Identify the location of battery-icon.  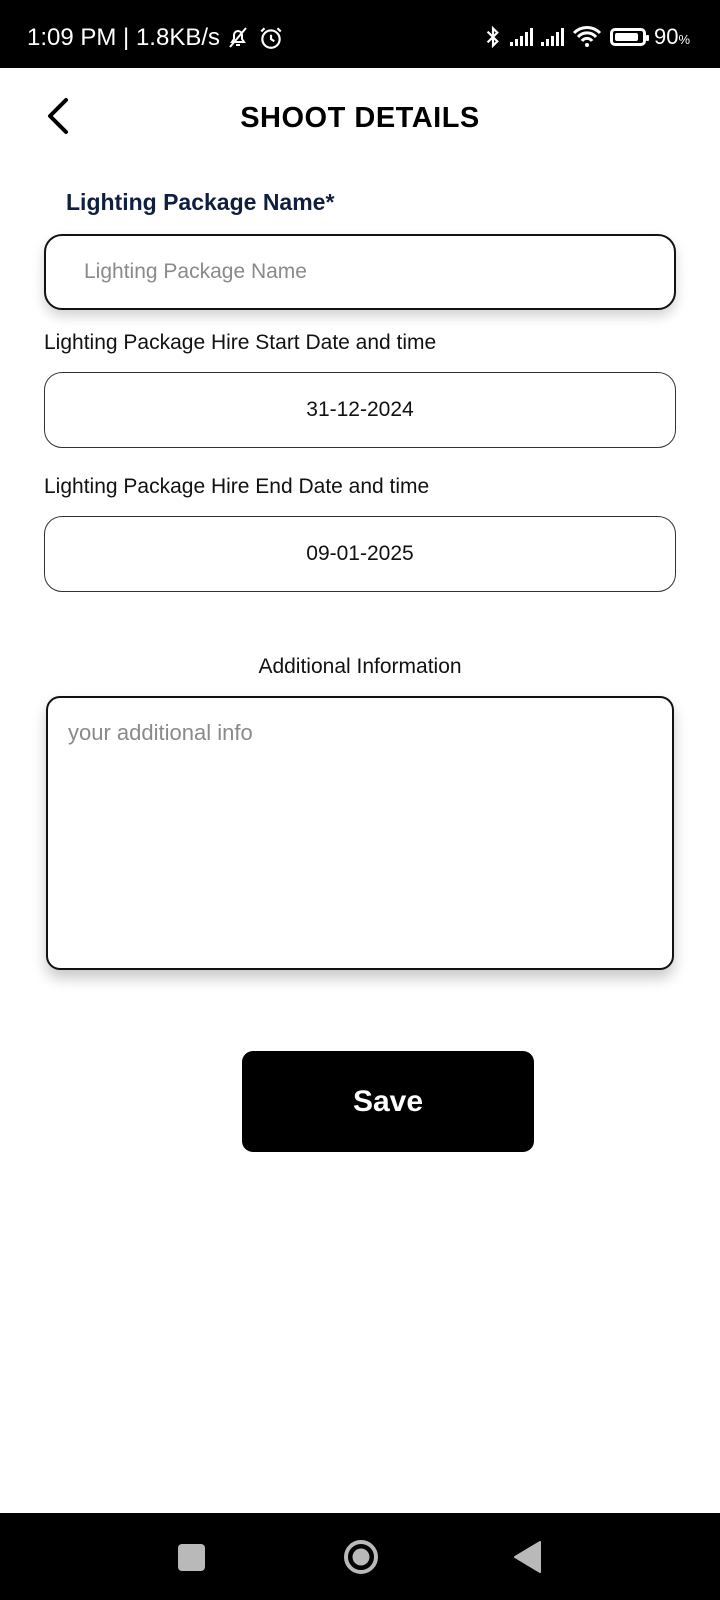
(629, 37).